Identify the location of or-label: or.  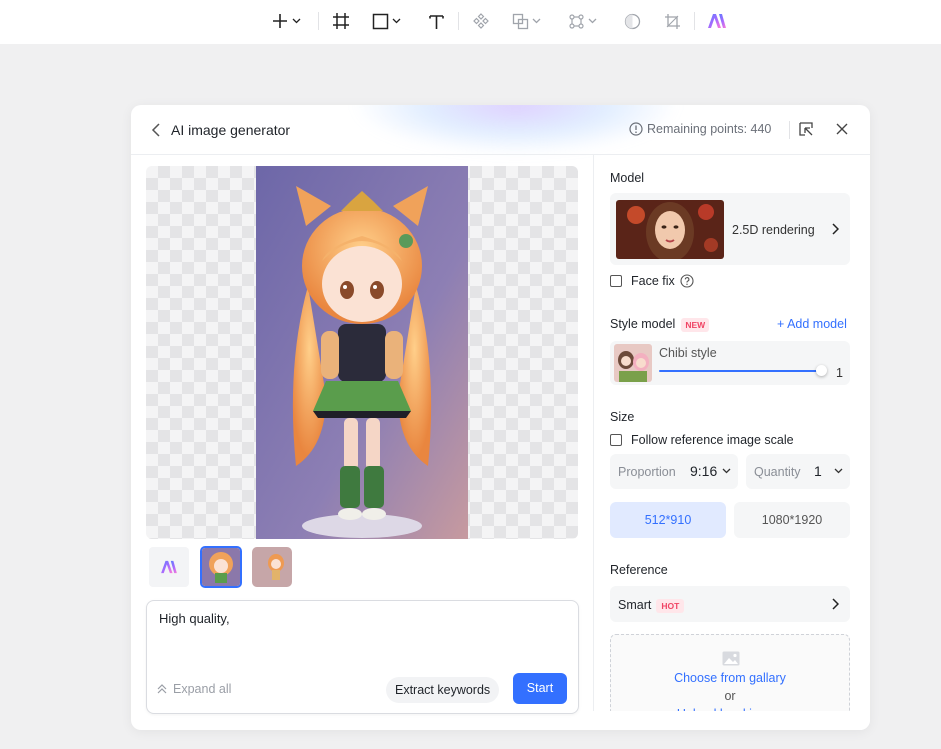
(730, 696).